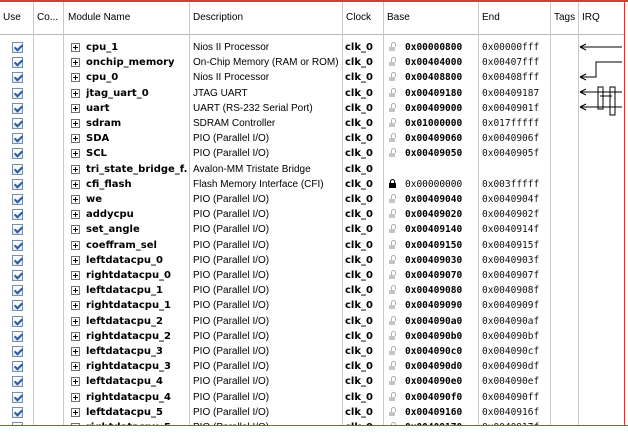 Image resolution: width=628 pixels, height=434 pixels. Describe the element at coordinates (601, 18) in the screenshot. I see `column-header-irq: IRQ` at that location.